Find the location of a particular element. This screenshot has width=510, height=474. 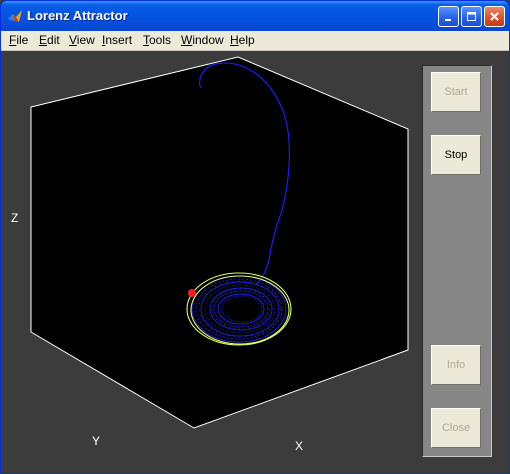

stop-button: Stop is located at coordinates (456, 155).